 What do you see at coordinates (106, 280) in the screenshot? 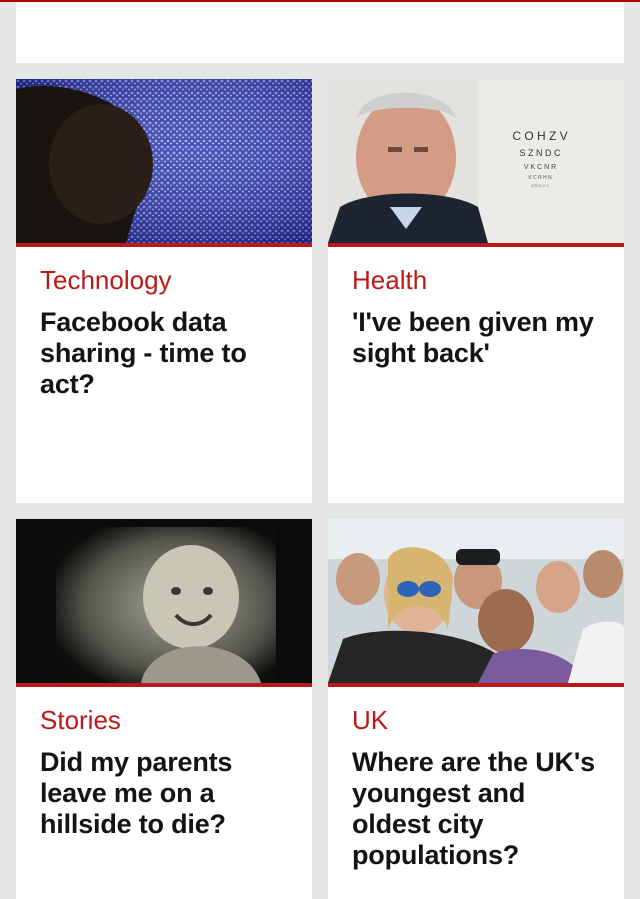
I see `section-label: Technology` at bounding box center [106, 280].